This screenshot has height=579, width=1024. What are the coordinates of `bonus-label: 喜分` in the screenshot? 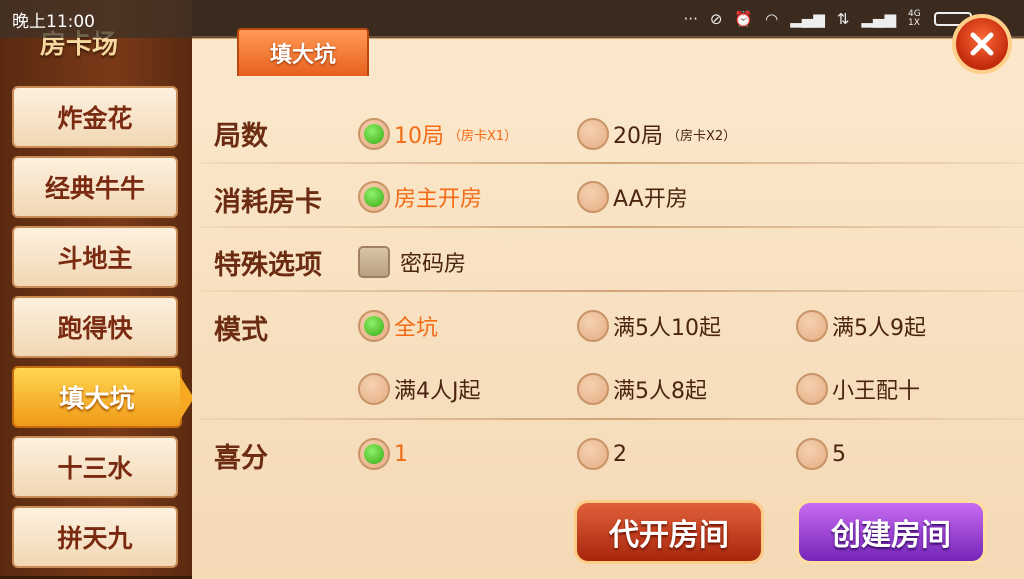 It's located at (241, 458).